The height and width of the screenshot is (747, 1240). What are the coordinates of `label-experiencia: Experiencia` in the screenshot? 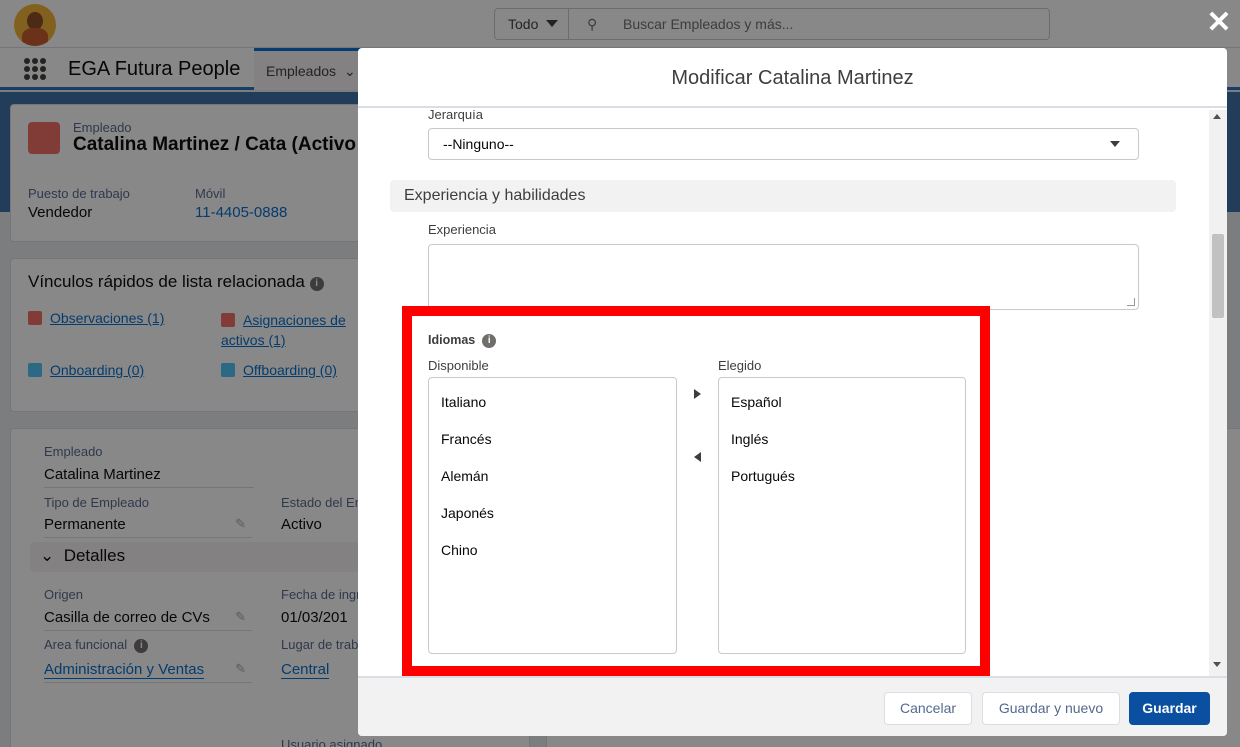 It's located at (462, 229).